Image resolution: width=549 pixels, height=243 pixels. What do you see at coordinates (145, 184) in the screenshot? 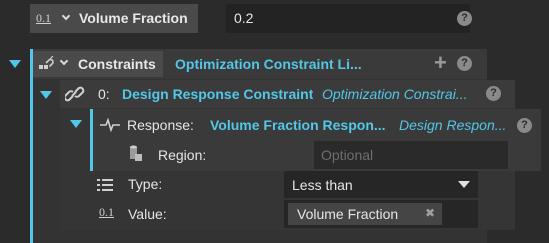
I see `type-label: Type:` at bounding box center [145, 184].